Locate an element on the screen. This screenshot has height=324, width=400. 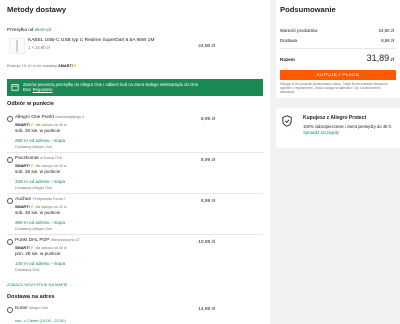
smart-info: Brakuje 15,10 zł do dostawy SMART!⚡ is located at coordinates (42, 65).